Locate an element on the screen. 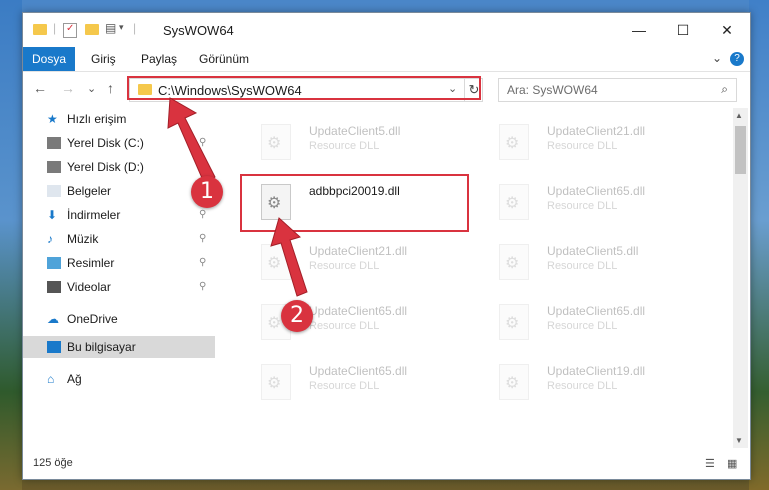 Image resolution: width=769 pixels, height=490 pixels. sidebar-item-label: OneDrive is located at coordinates (92, 319).